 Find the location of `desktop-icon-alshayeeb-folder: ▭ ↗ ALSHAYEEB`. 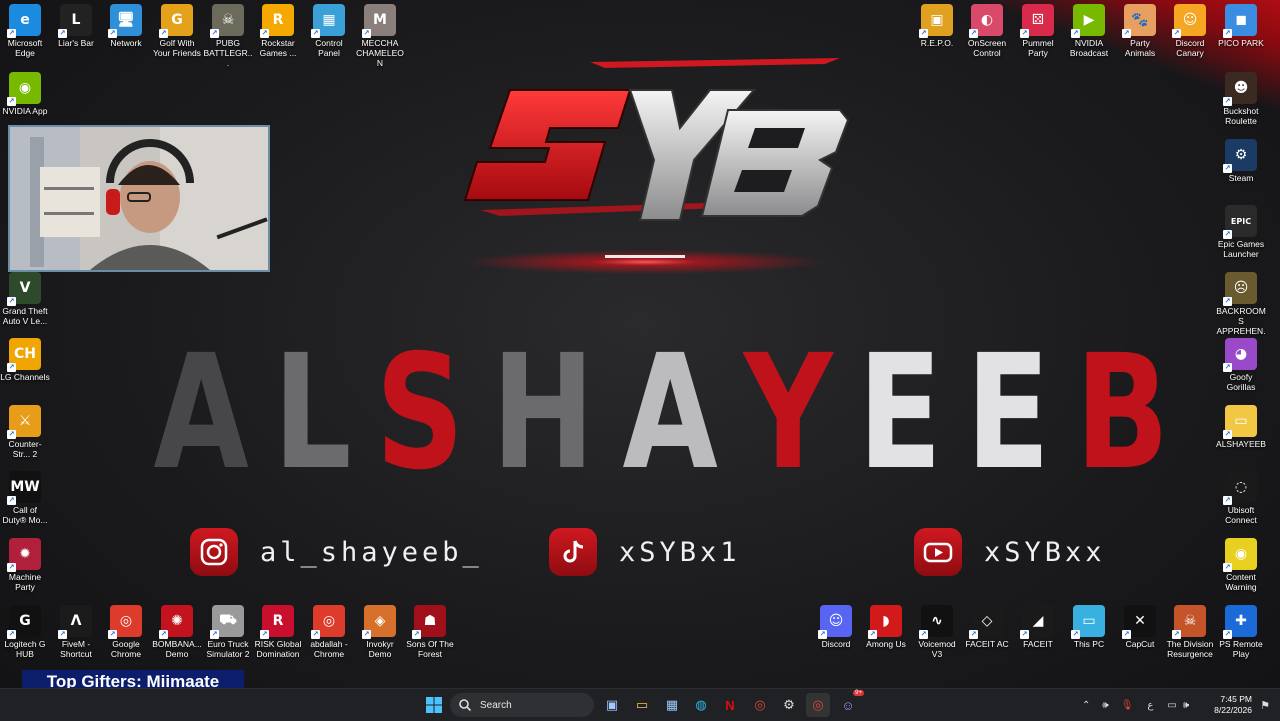

desktop-icon-alshayeeb-folder: ▭ ↗ ALSHAYEEB is located at coordinates (1241, 427).